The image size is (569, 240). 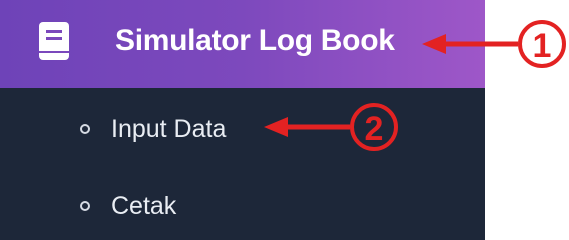 What do you see at coordinates (255, 40) in the screenshot?
I see `menu-item-label: Simulator Log Book` at bounding box center [255, 40].